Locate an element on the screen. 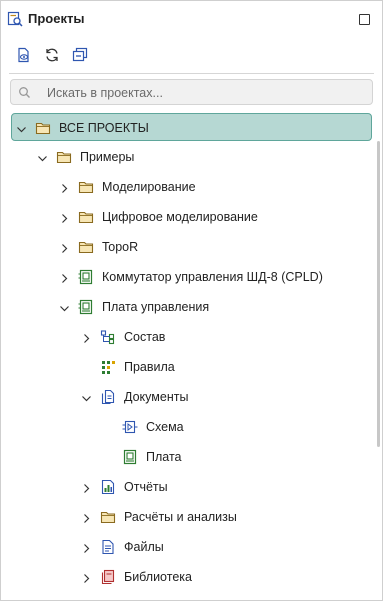 Image resolution: width=383 pixels, height=601 pixels. toolbar-divider is located at coordinates (191, 73).